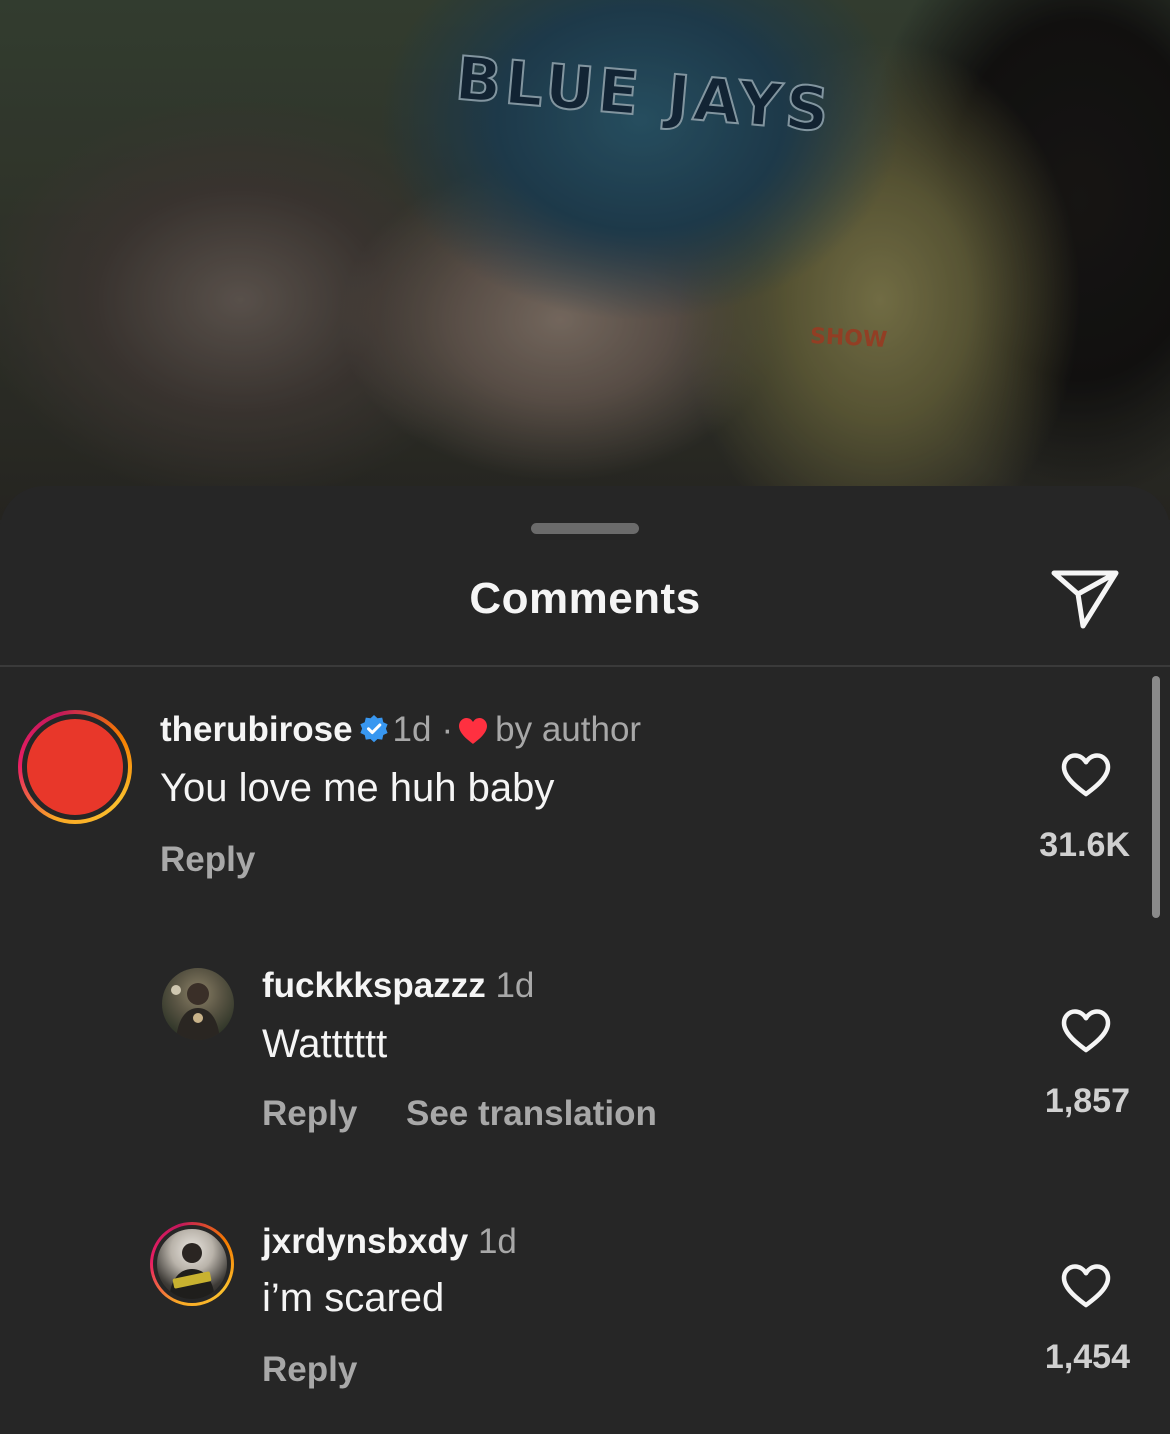 This screenshot has width=1170, height=1434. What do you see at coordinates (325, 1044) in the screenshot?
I see `comment-text: Watttttt` at bounding box center [325, 1044].